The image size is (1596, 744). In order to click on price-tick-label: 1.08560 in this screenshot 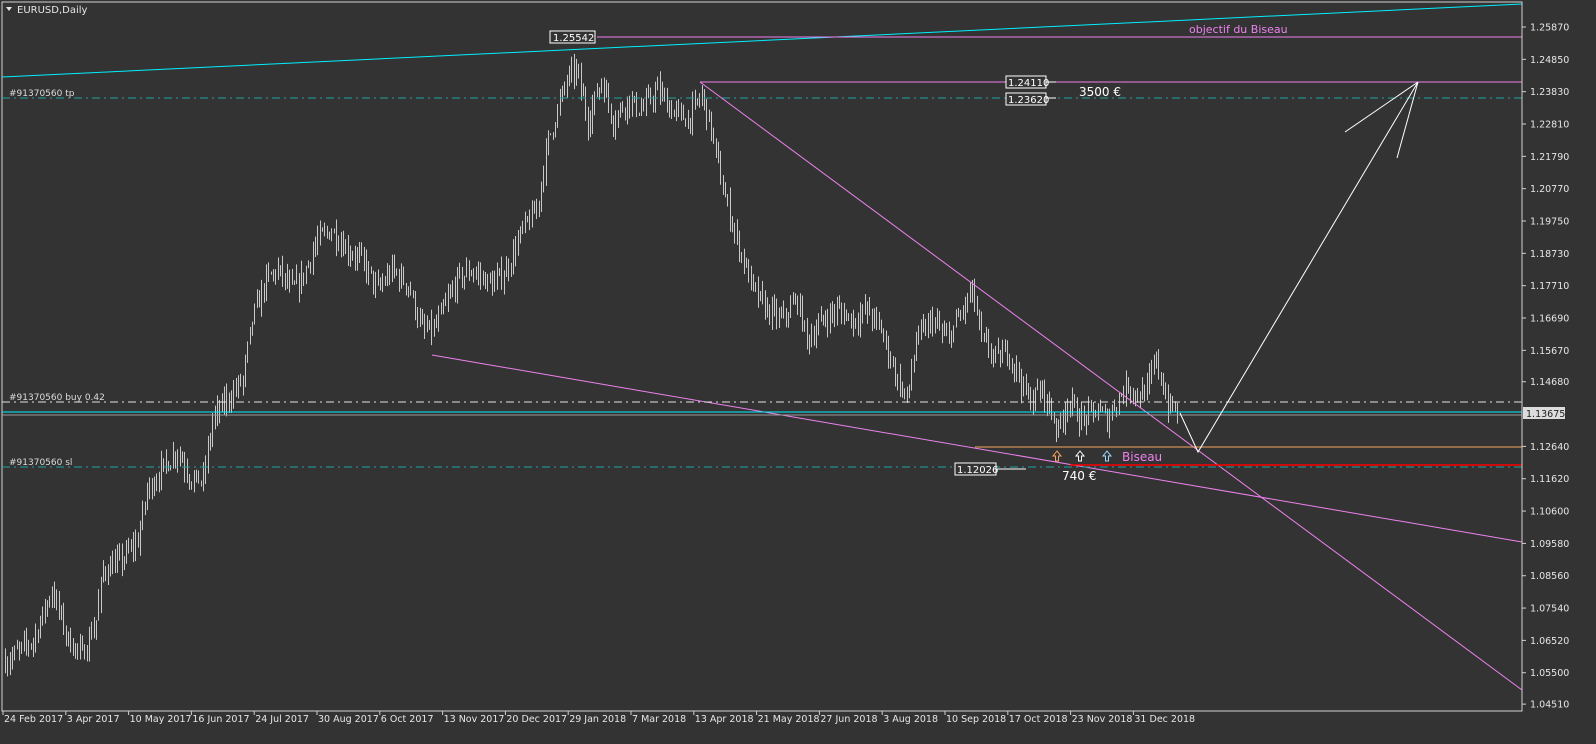, I will do `click(1549, 576)`.